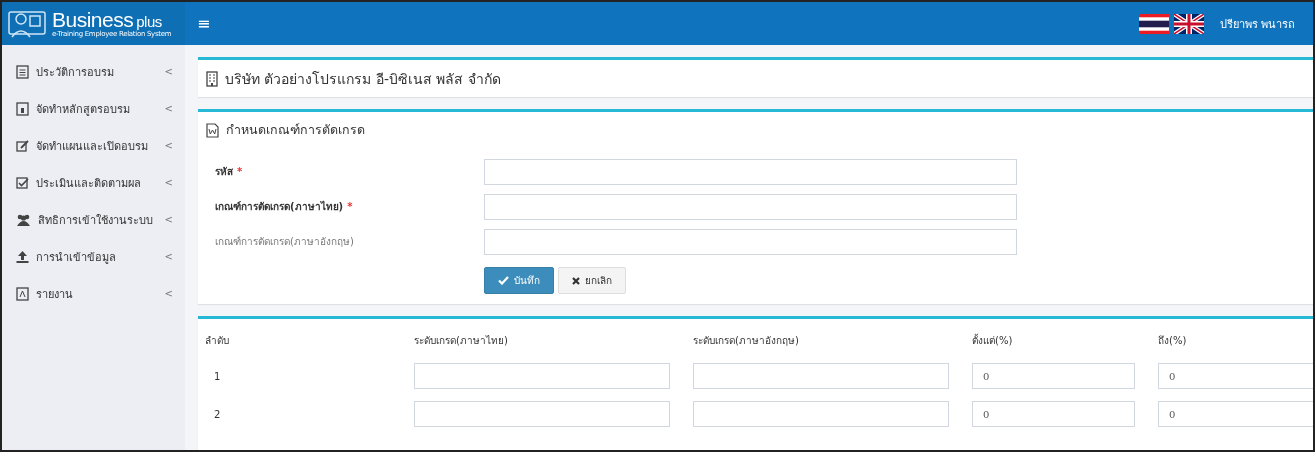  Describe the element at coordinates (284, 206) in the screenshot. I see `field-label: เกณฑ์การตัดเกรด(ภาษาไทย) *` at that location.